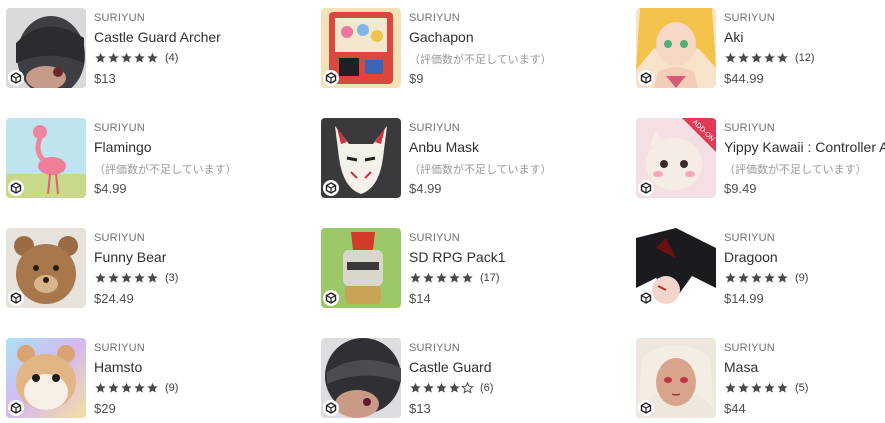  What do you see at coordinates (156, 158) in the screenshot?
I see `product-card-flamingo: SURIYUN Flamingo （評価数が不足しています） $4.99` at bounding box center [156, 158].